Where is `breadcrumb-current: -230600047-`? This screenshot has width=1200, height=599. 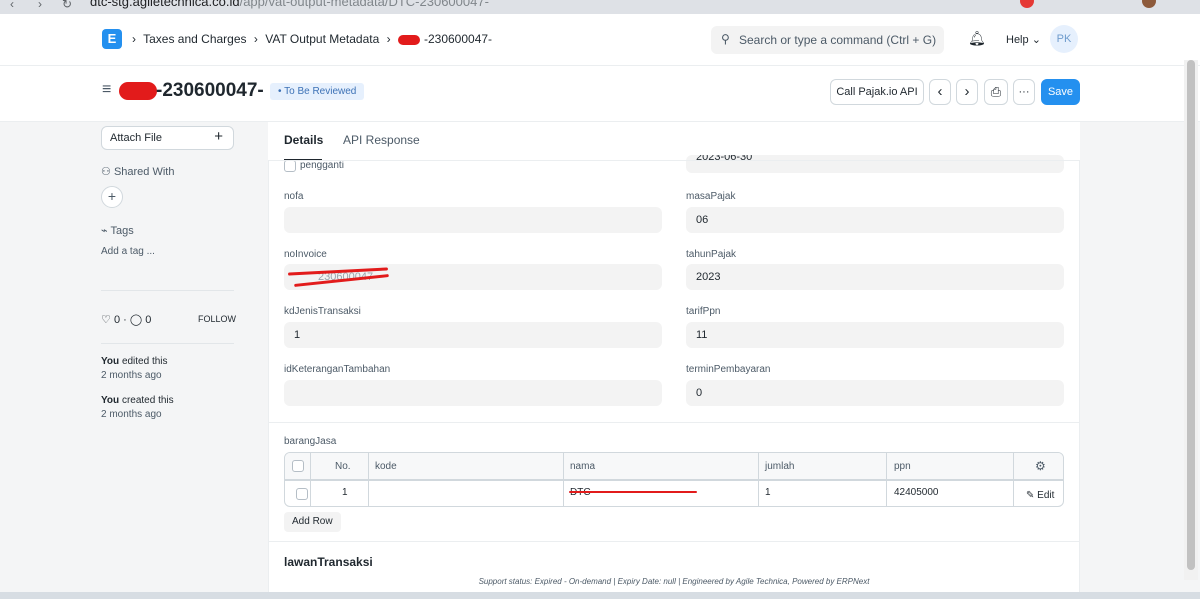
breadcrumb-current: -230600047- is located at coordinates (458, 39).